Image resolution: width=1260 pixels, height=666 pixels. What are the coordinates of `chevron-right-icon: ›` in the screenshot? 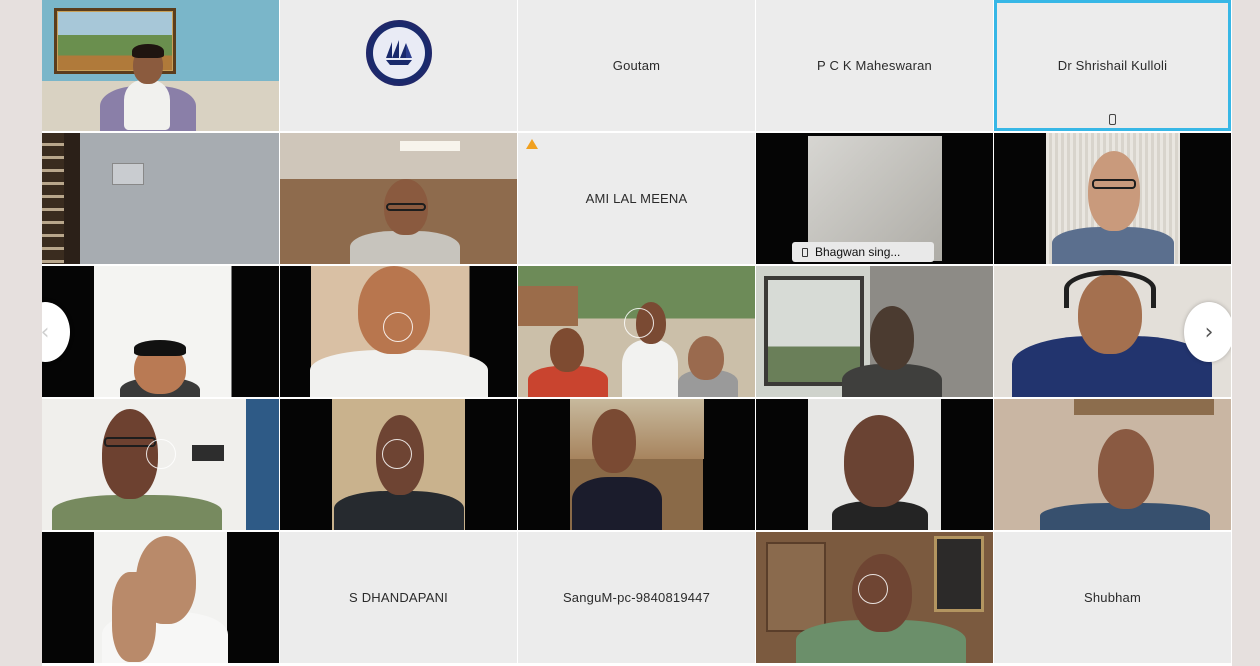 It's located at (1209, 332).